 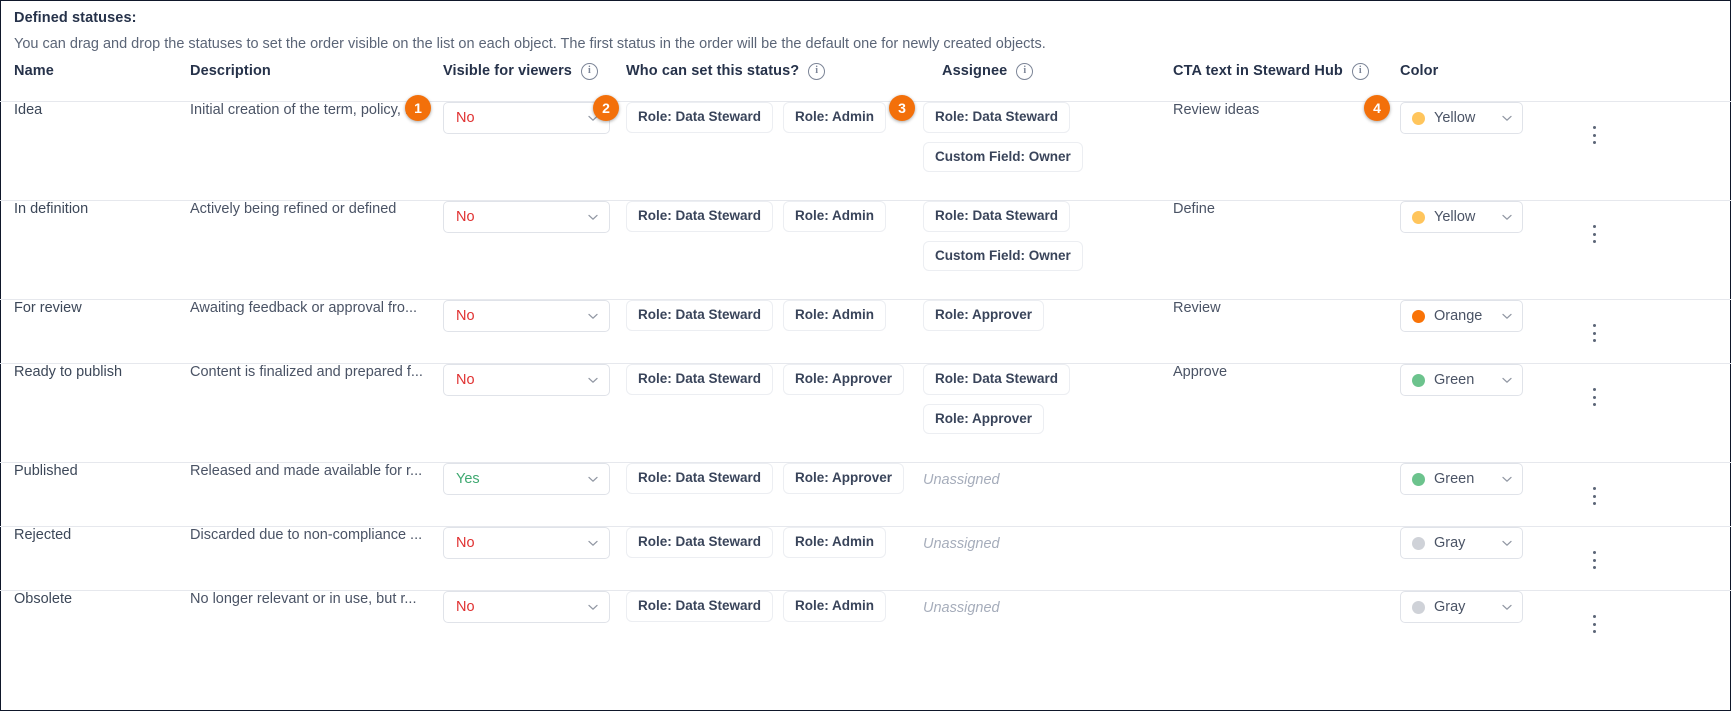 I want to click on cell-assignee: Unassigned, so click(x=1048, y=625).